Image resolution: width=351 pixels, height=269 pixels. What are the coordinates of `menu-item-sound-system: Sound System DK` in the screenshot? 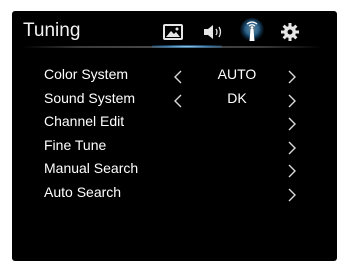 It's located at (174, 99).